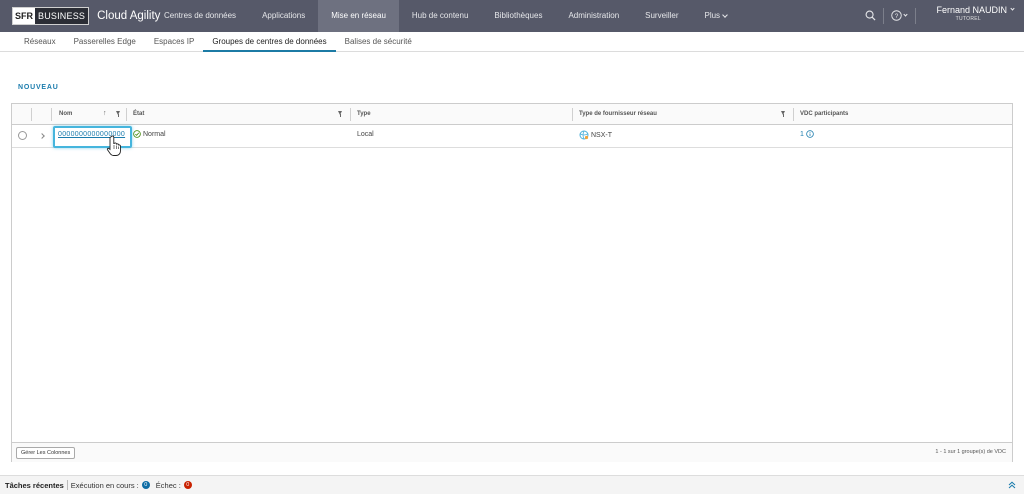 The image size is (1024, 494). I want to click on tab-balises-de-securite: Balises de sécurité, so click(378, 42).